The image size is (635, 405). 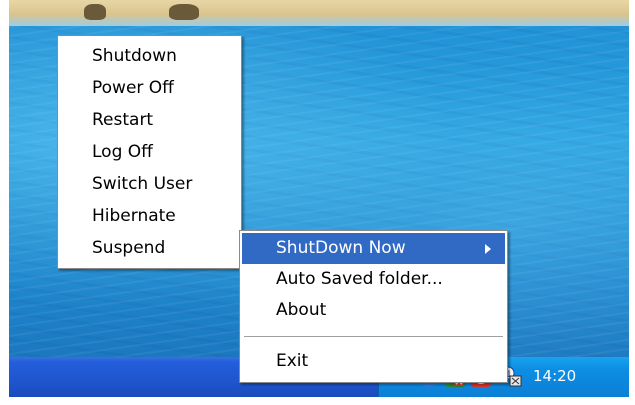 What do you see at coordinates (317, 401) in the screenshot?
I see `frame-bottom` at bounding box center [317, 401].